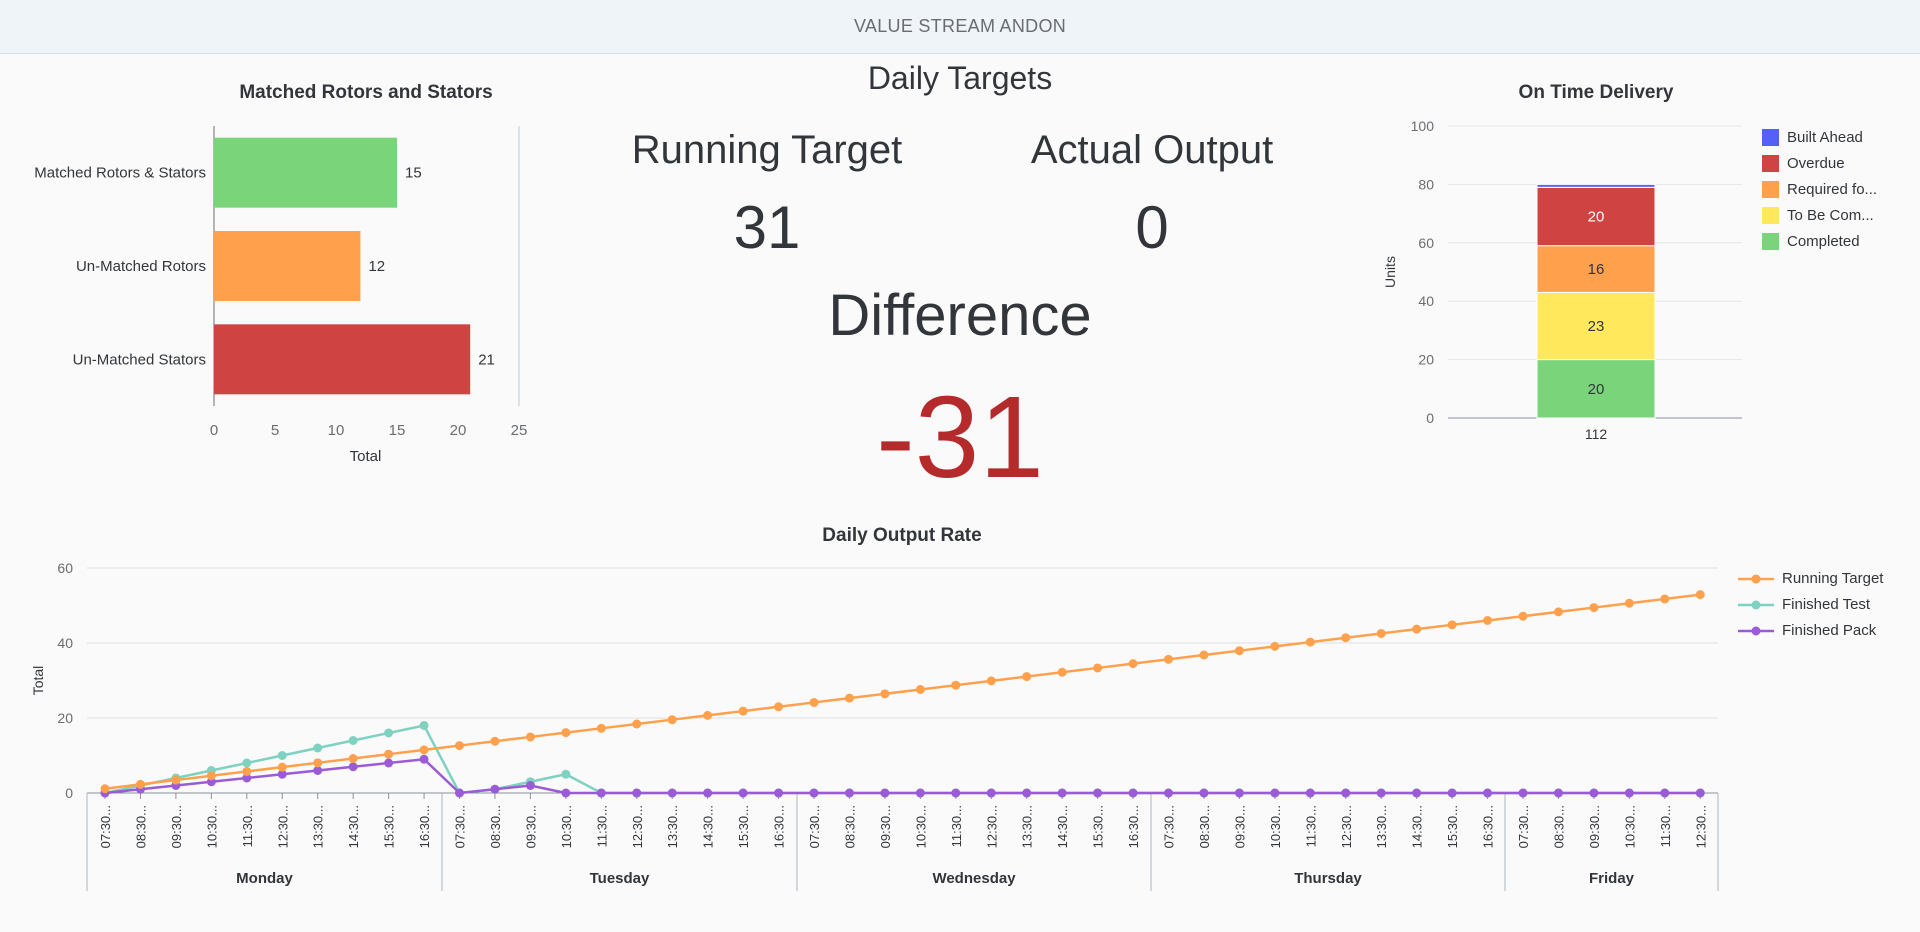  Describe the element at coordinates (1810, 578) in the screenshot. I see `output-legend-item: Running Target` at that location.